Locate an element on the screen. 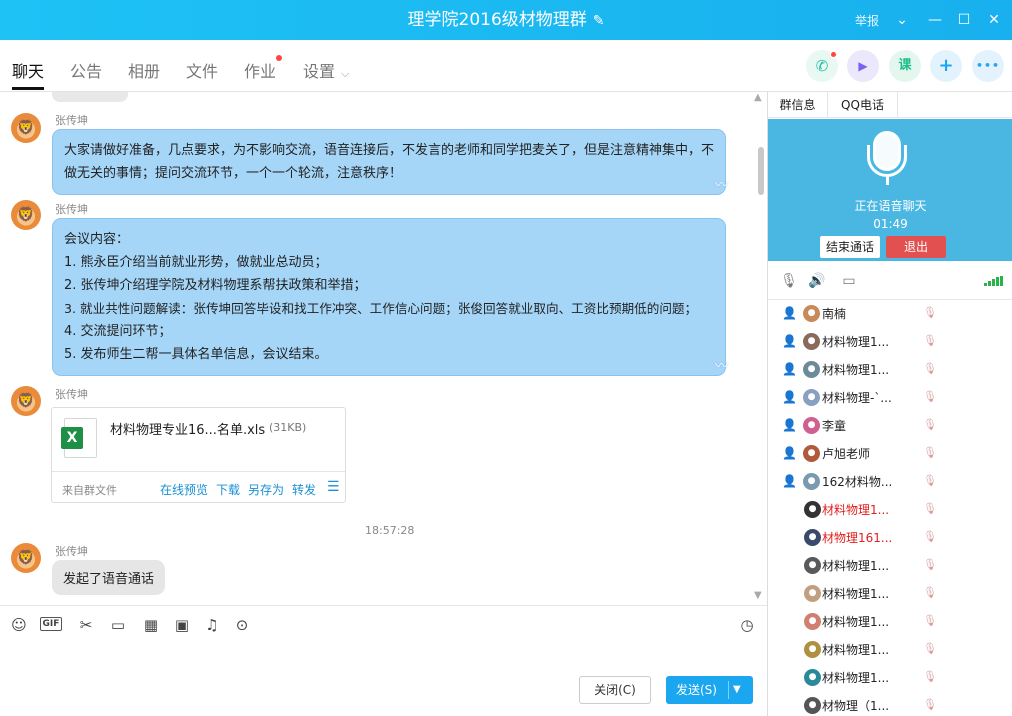 This screenshot has height=716, width=1012. tab-settings: 设置 ⌵ is located at coordinates (326, 70).